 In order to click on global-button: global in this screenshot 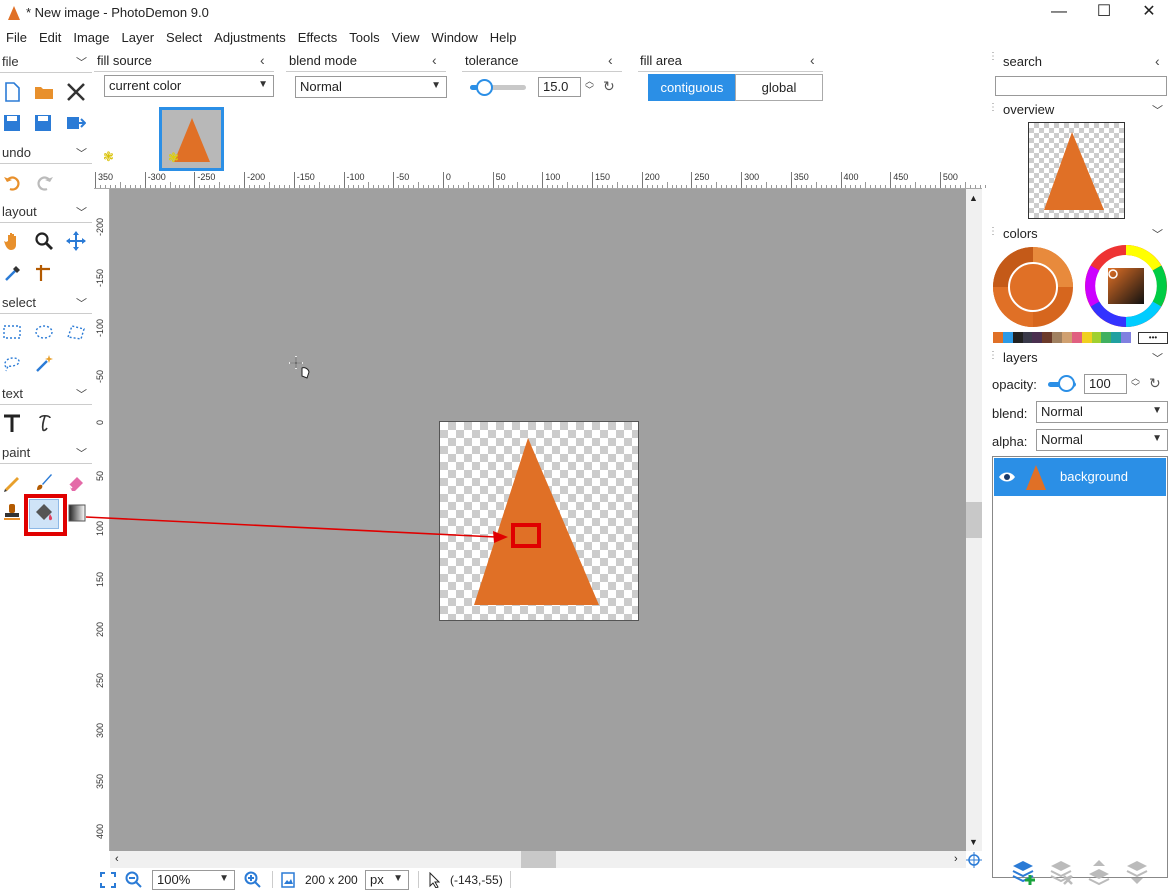, I will do `click(779, 87)`.